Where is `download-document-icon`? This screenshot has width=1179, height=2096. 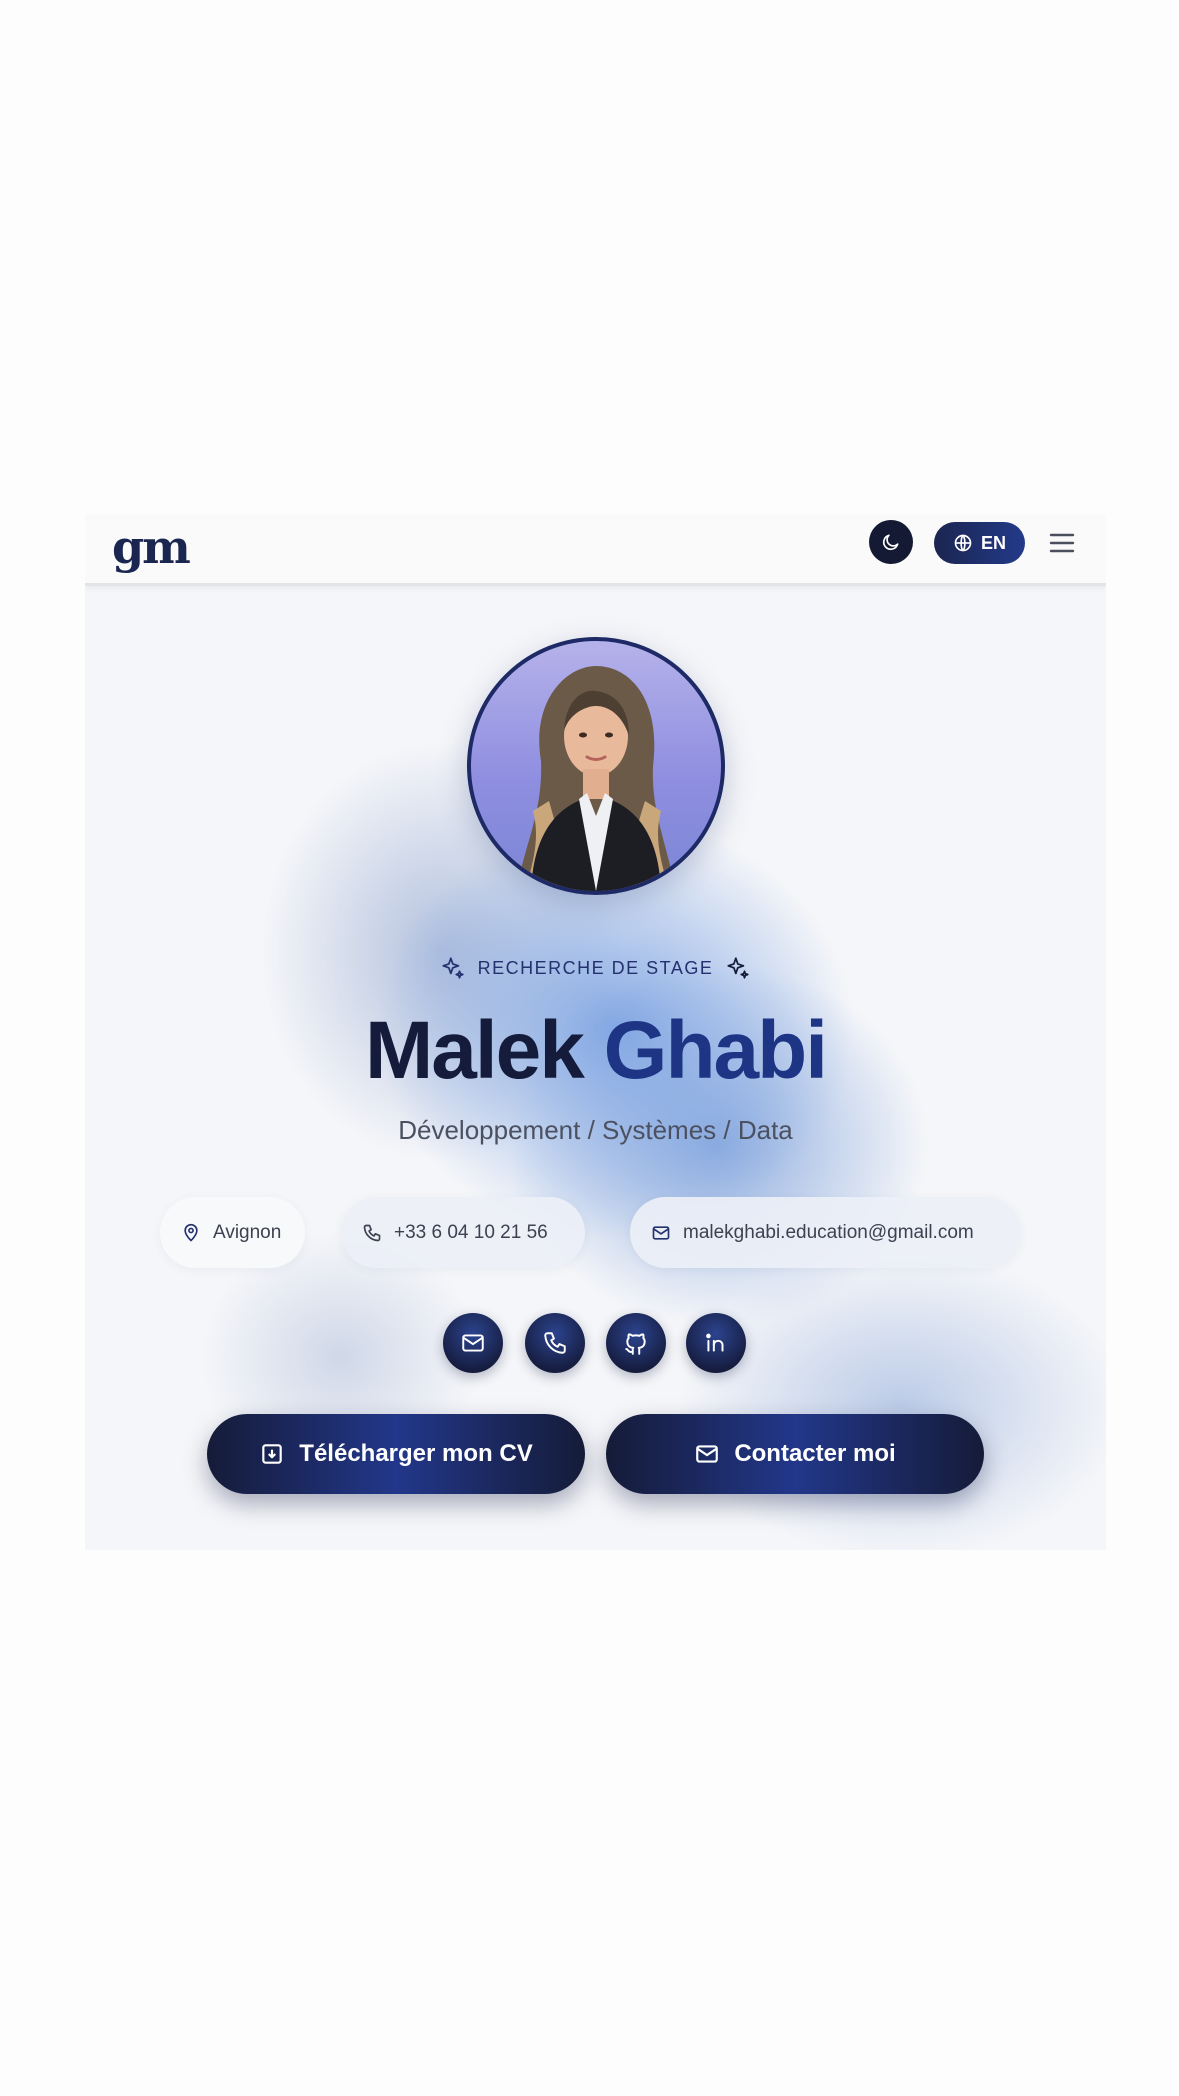 download-document-icon is located at coordinates (272, 1454).